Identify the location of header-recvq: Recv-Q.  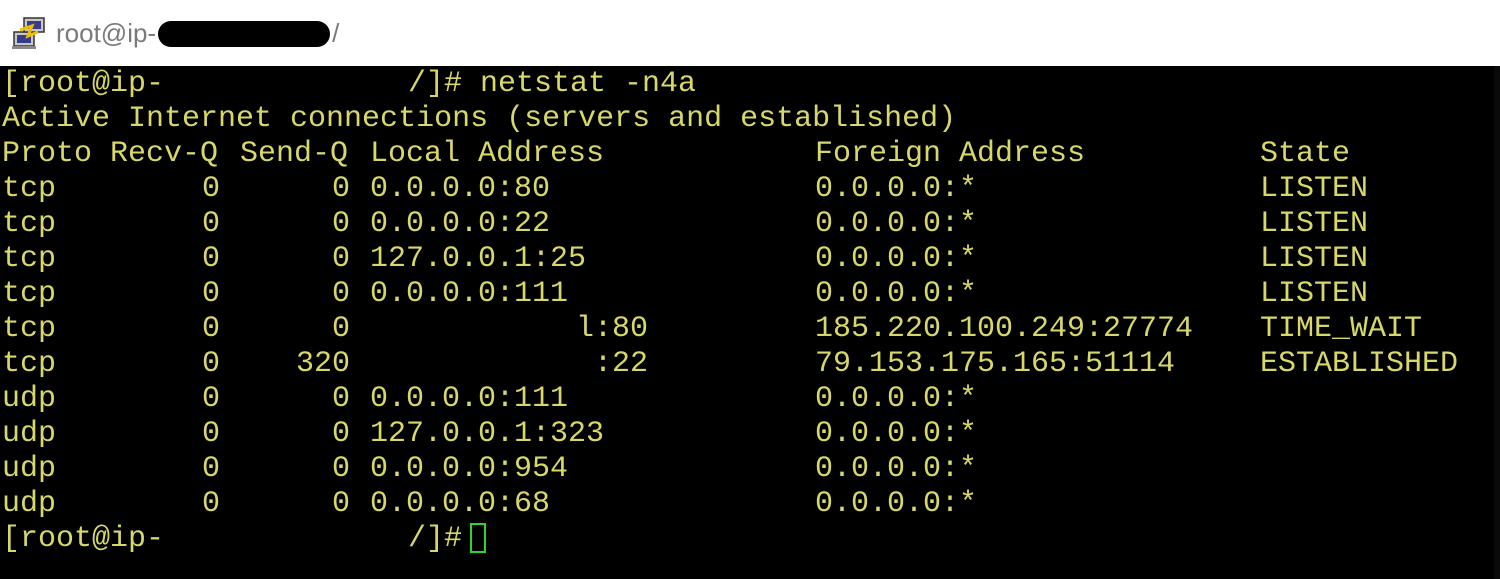
(164, 154).